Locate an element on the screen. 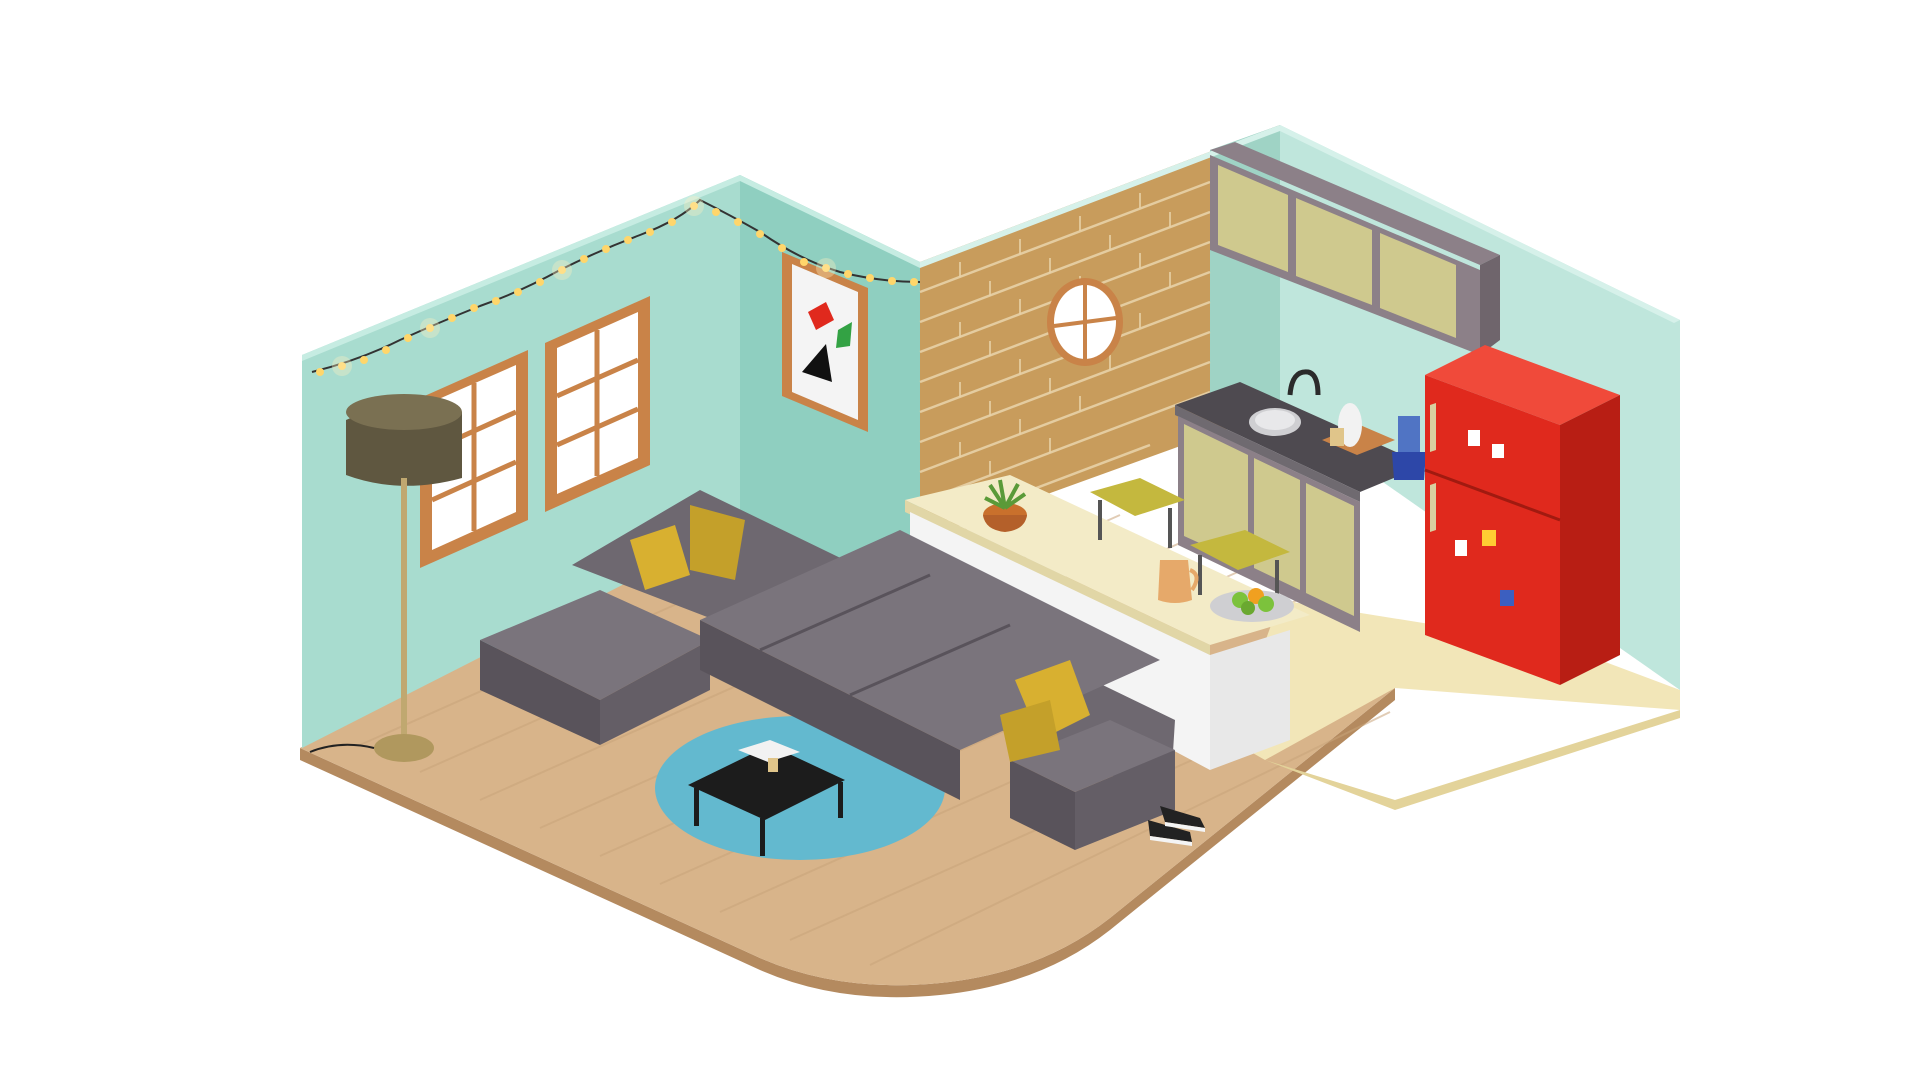  red-fridge is located at coordinates (1522, 515).